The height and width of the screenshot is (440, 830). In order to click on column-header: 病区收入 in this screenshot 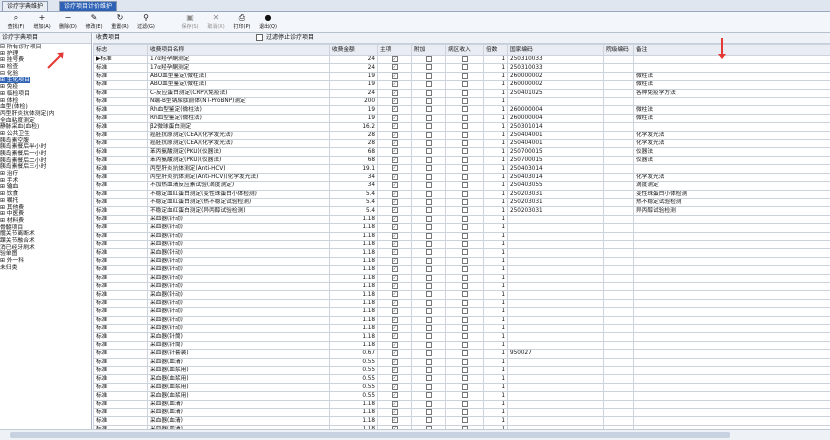, I will do `click(465, 50)`.